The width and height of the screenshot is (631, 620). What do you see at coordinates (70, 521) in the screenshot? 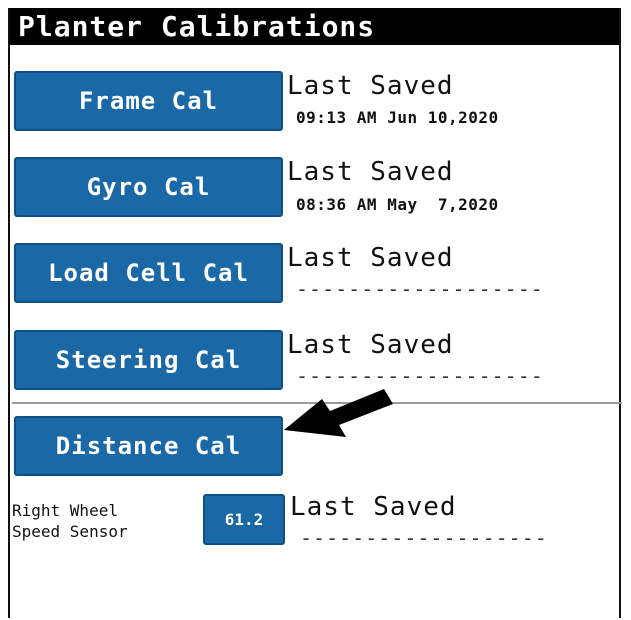
I see `right-wheel-speed-sensor-label: Right Wheel Speed Sensor` at bounding box center [70, 521].